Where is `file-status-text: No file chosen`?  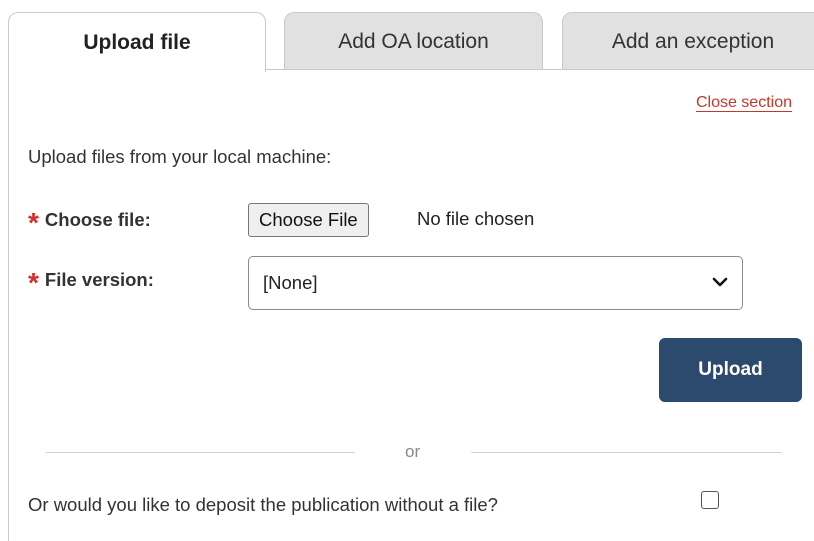 file-status-text: No file chosen is located at coordinates (476, 218).